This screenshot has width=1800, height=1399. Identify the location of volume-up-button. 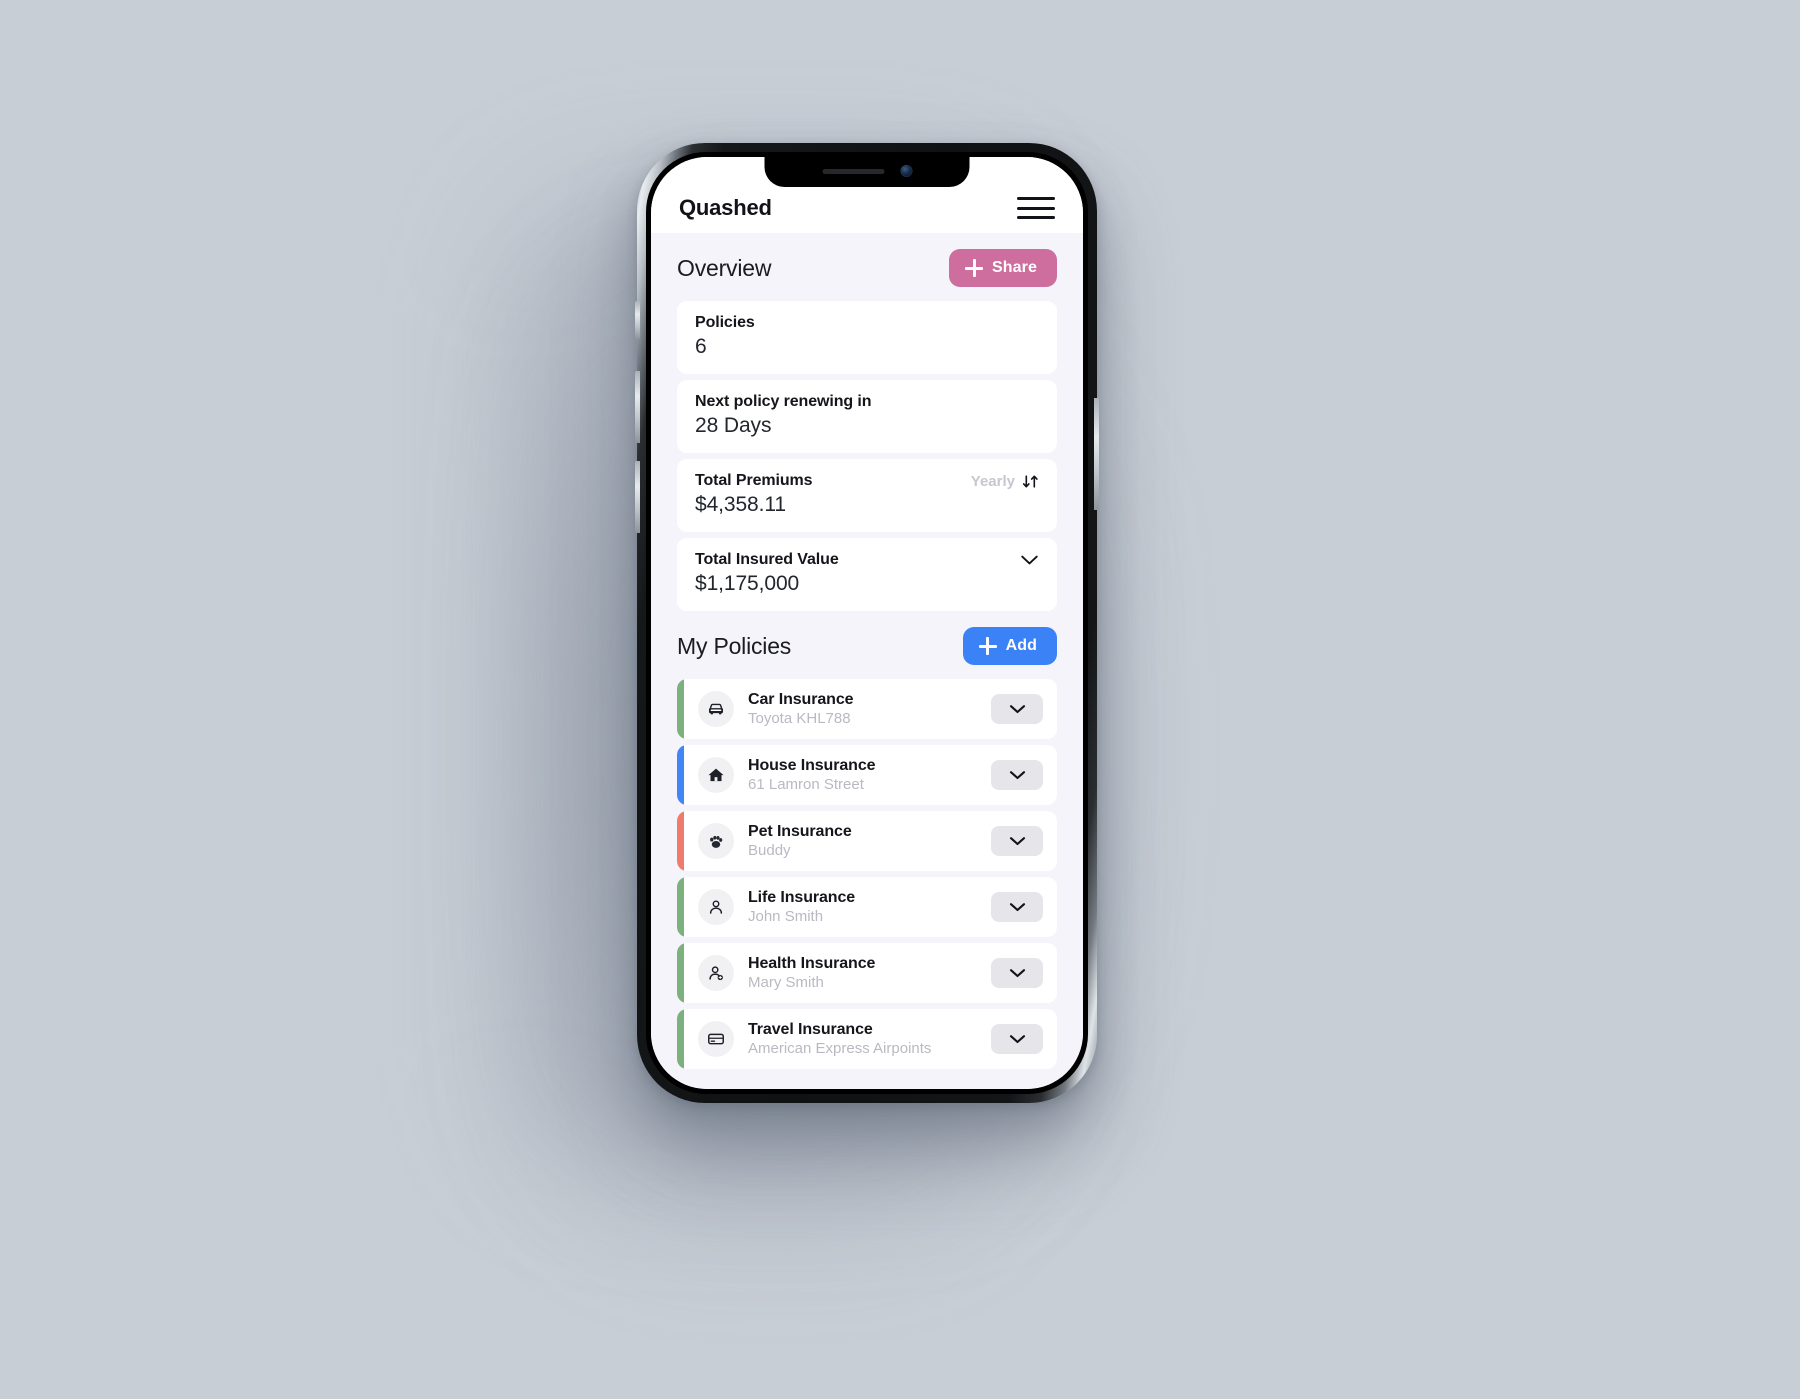
(637, 407).